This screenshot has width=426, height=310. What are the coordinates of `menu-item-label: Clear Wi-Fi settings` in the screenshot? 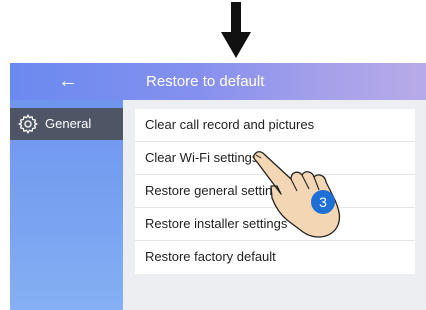 It's located at (202, 157).